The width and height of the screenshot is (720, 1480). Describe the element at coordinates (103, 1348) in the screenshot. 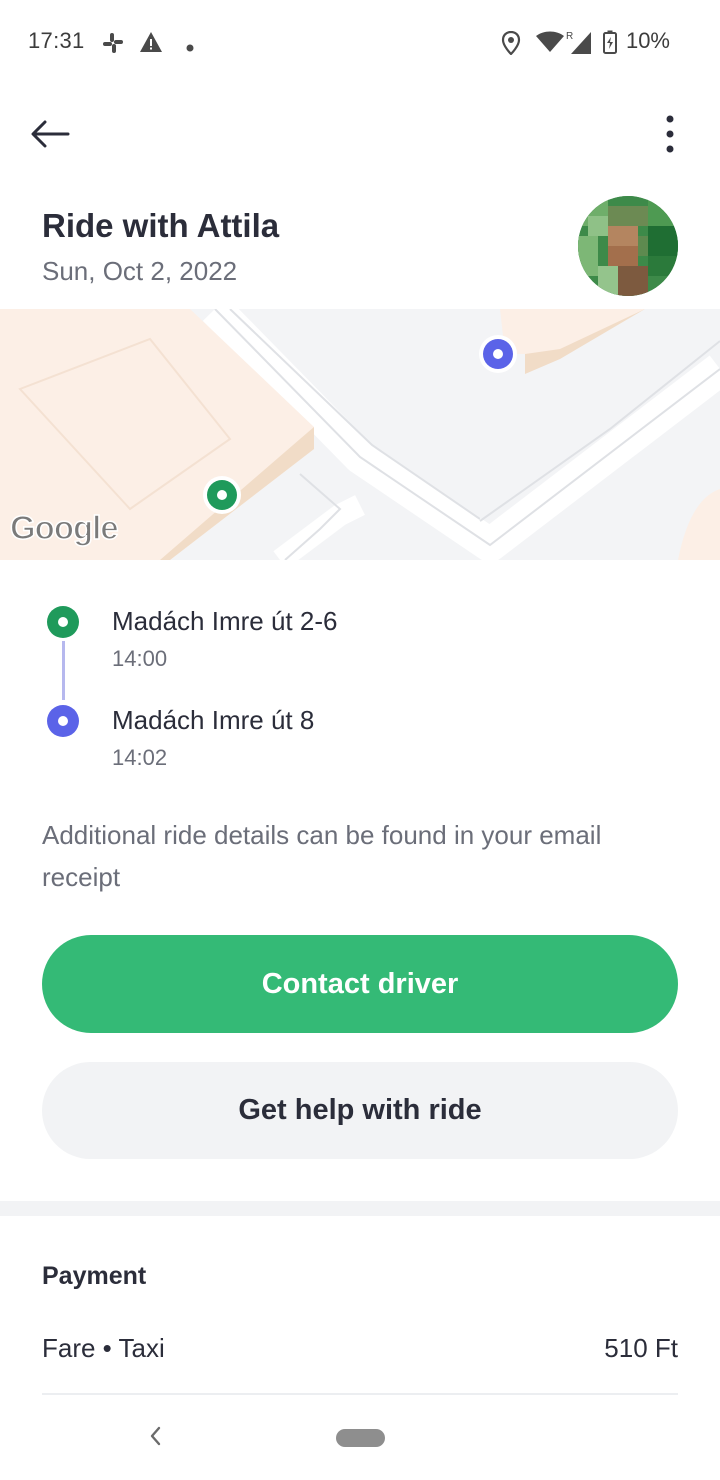

I see `fare-label: Fare • Taxi` at that location.